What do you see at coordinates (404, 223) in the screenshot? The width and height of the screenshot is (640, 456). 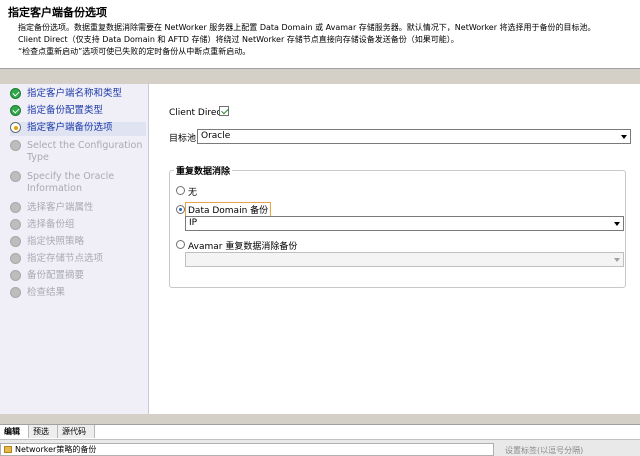 I see `datadomain-protocol-select: IP` at bounding box center [404, 223].